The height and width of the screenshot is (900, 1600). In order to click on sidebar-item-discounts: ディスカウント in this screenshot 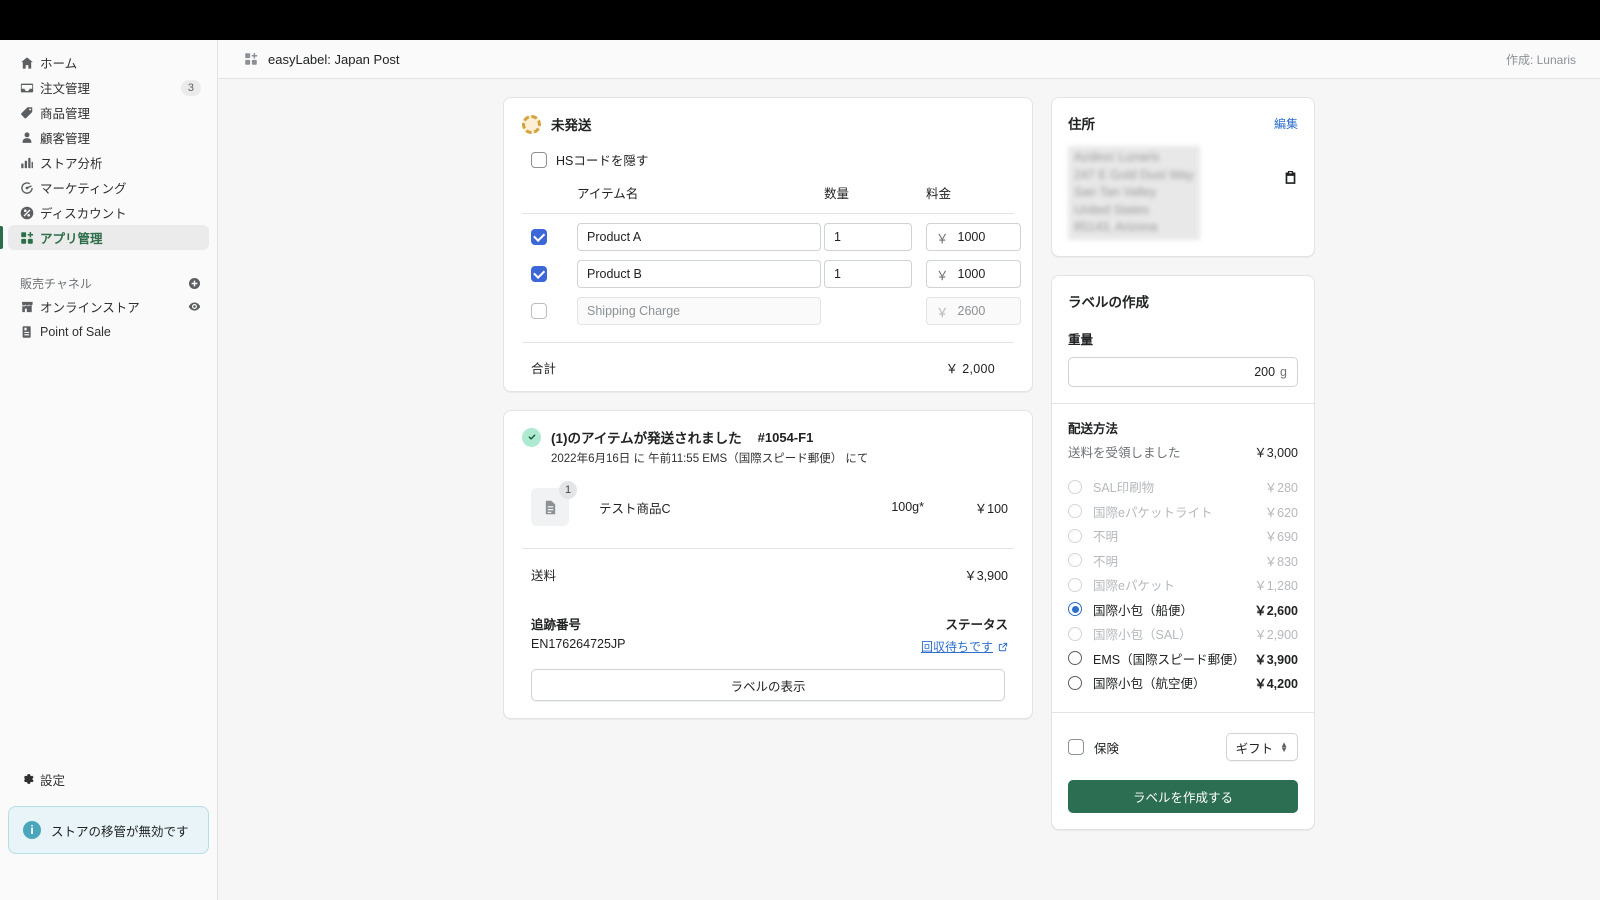, I will do `click(108, 212)`.